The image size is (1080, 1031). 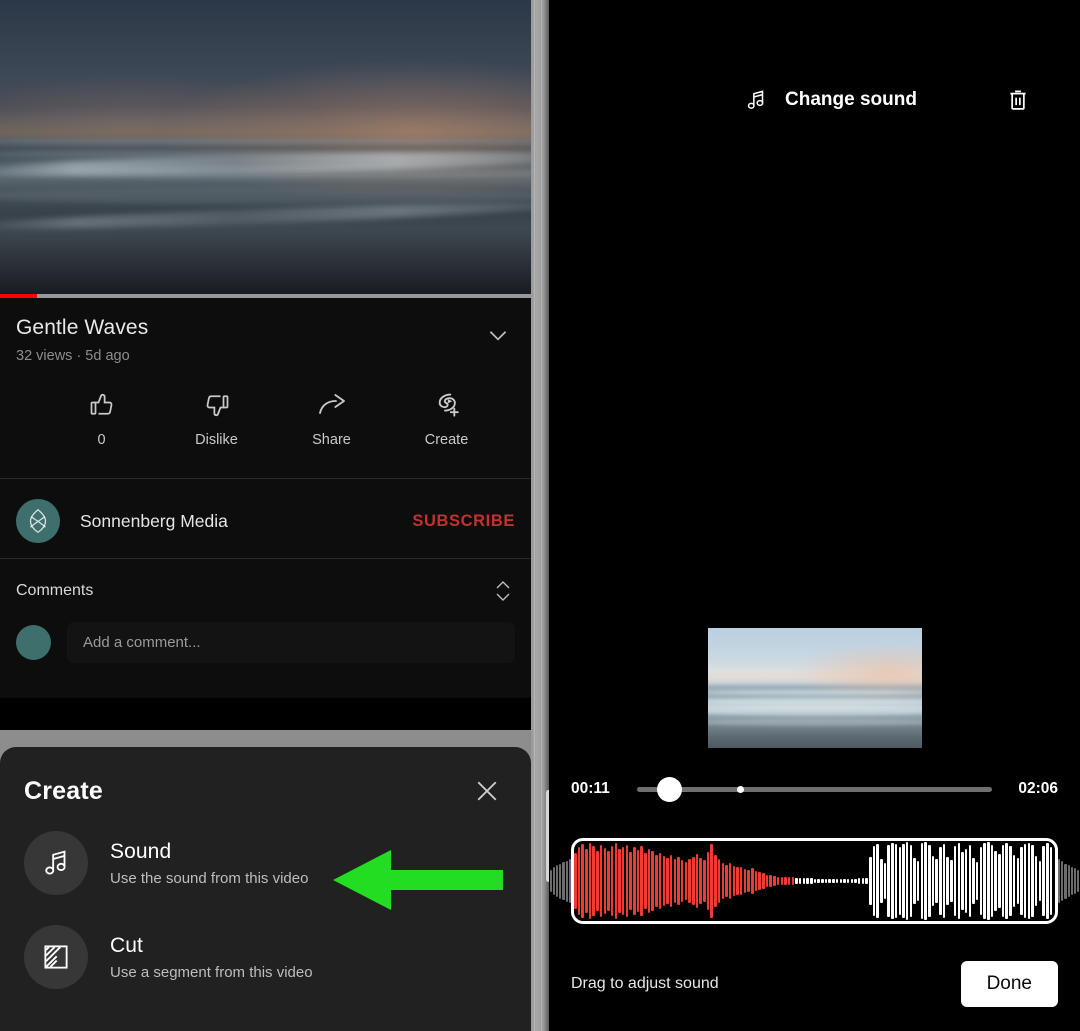 I want to click on expand-description-button, so click(x=498, y=335).